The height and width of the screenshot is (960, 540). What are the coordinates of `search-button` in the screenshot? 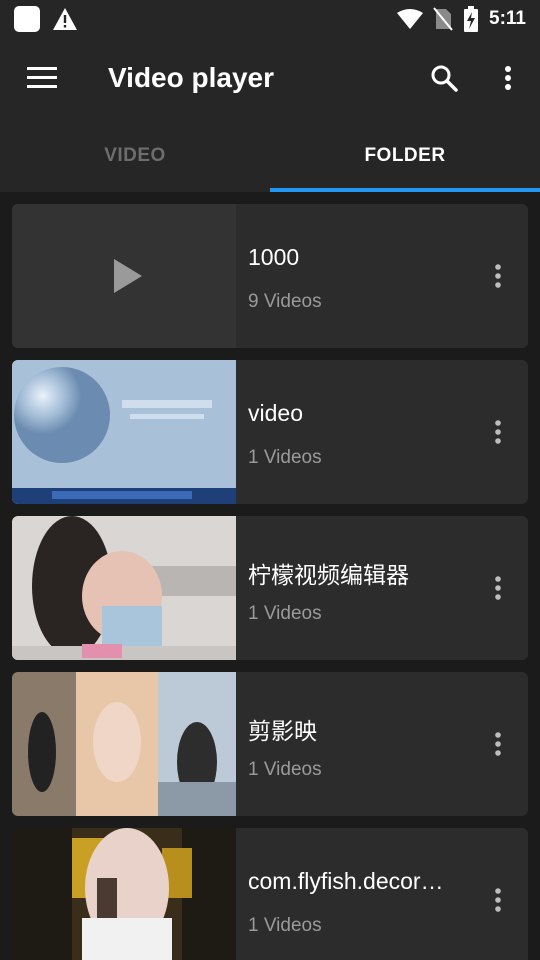 It's located at (444, 78).